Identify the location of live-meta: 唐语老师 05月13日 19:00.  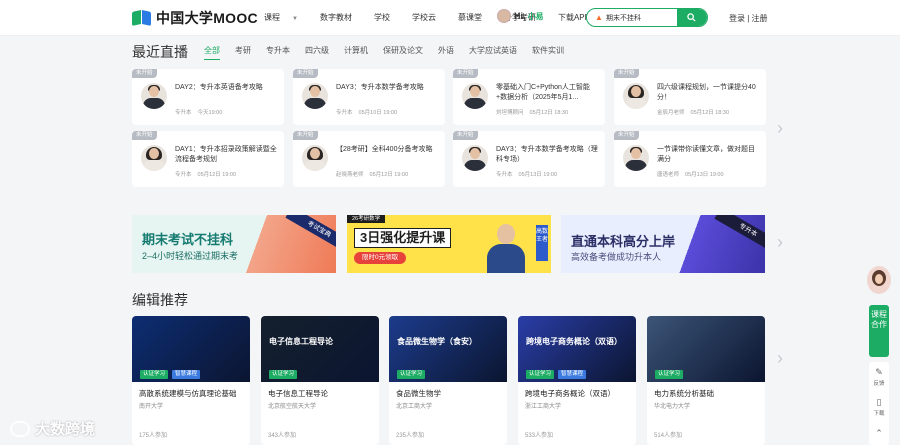
(690, 174).